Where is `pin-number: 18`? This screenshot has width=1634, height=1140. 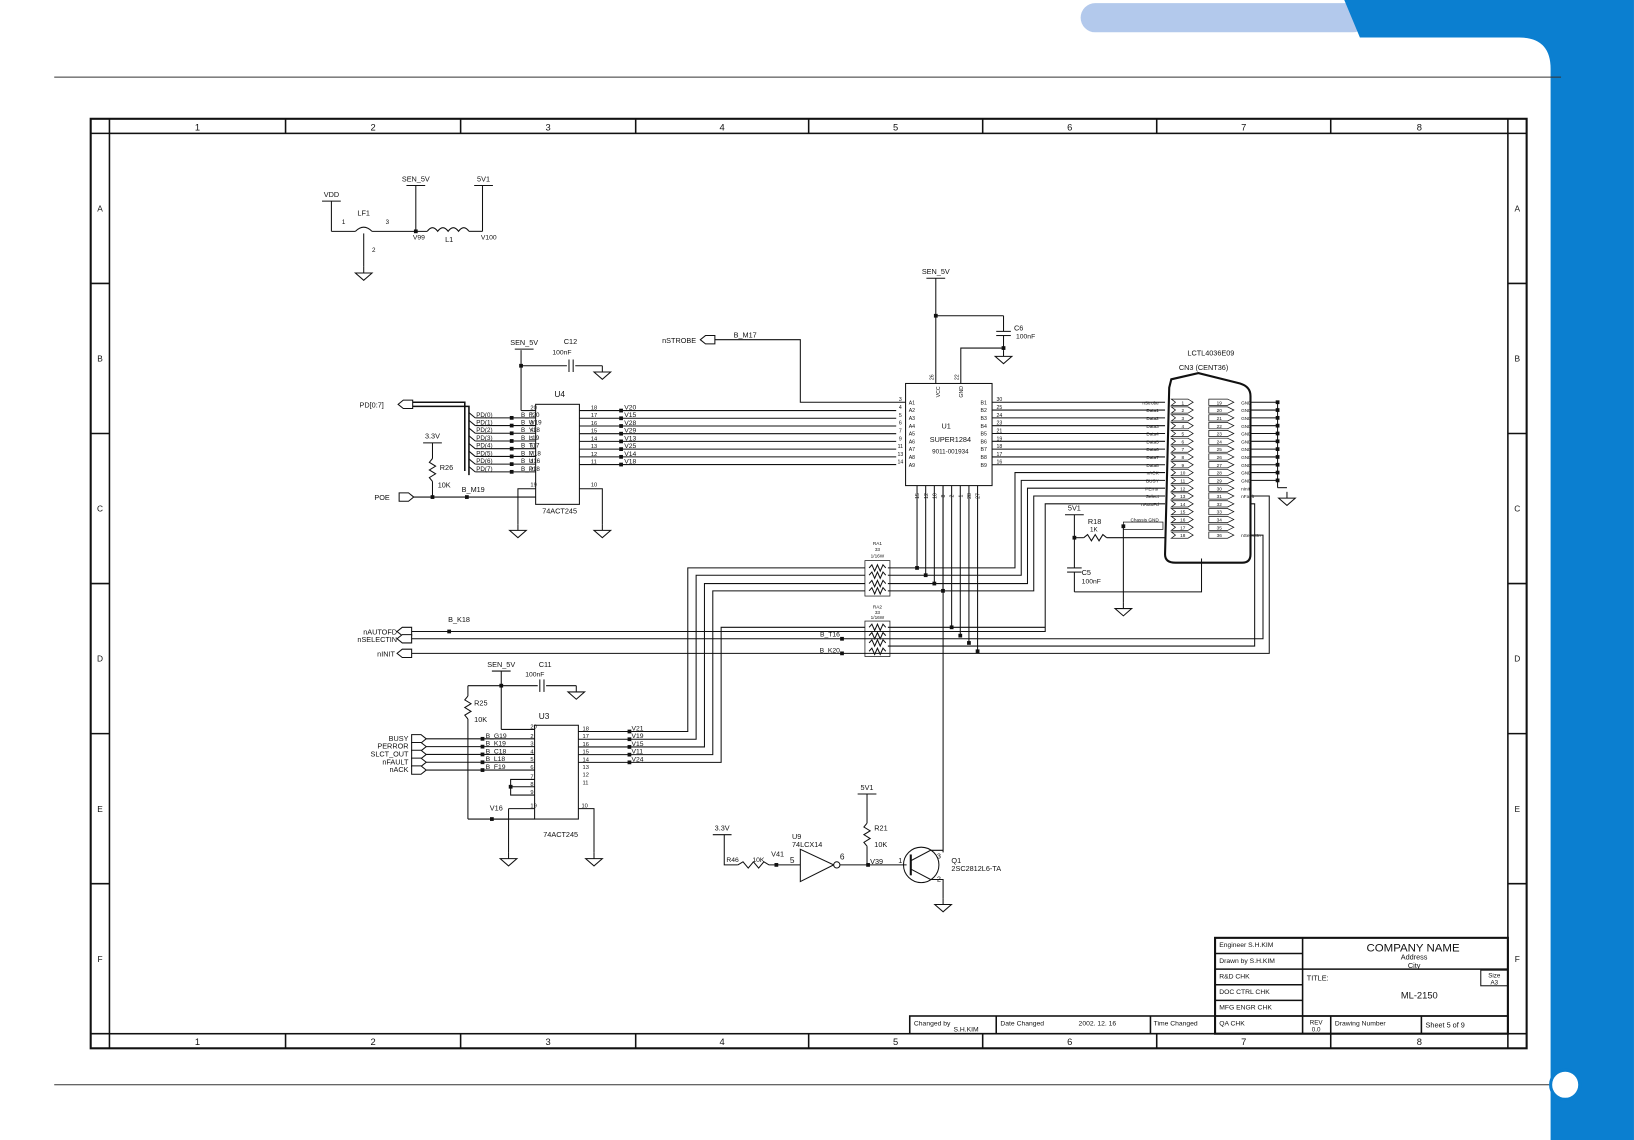
pin-number: 18 is located at coordinates (594, 409).